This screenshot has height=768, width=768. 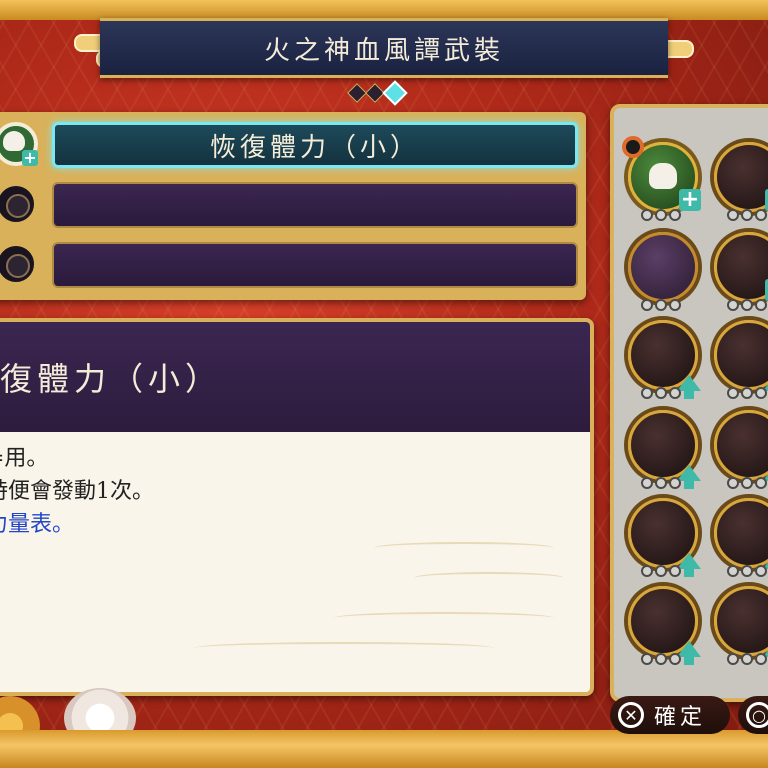 I want to click on top-gold-border, so click(x=384, y=10).